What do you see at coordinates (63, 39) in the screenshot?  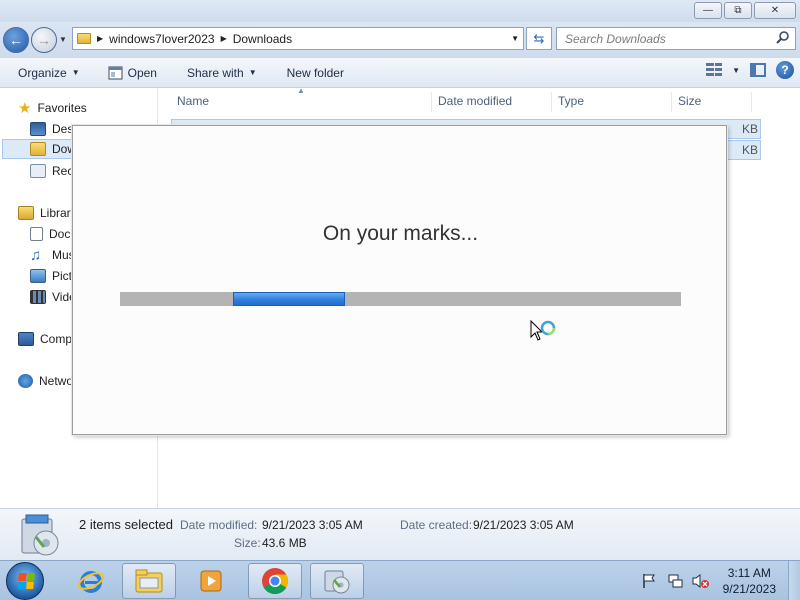 I see `recent-pages-dropdown: ▼` at bounding box center [63, 39].